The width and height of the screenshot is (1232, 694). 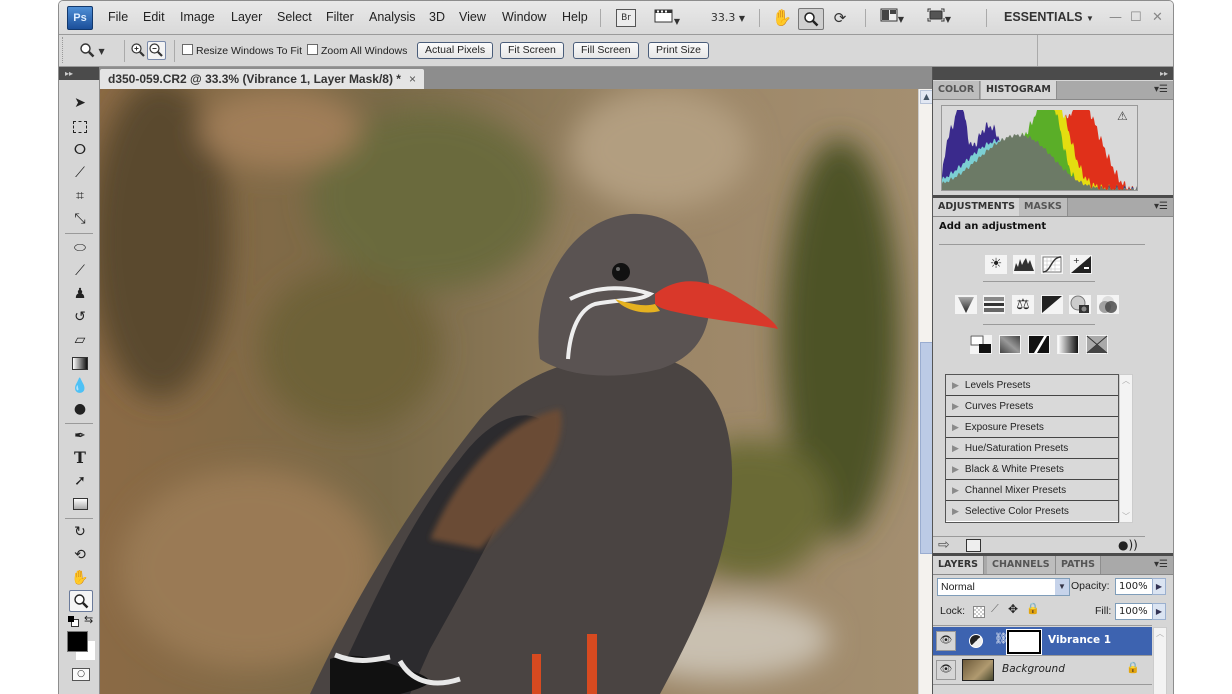 I want to click on layer-name: Vibrance 1, so click(x=1079, y=640).